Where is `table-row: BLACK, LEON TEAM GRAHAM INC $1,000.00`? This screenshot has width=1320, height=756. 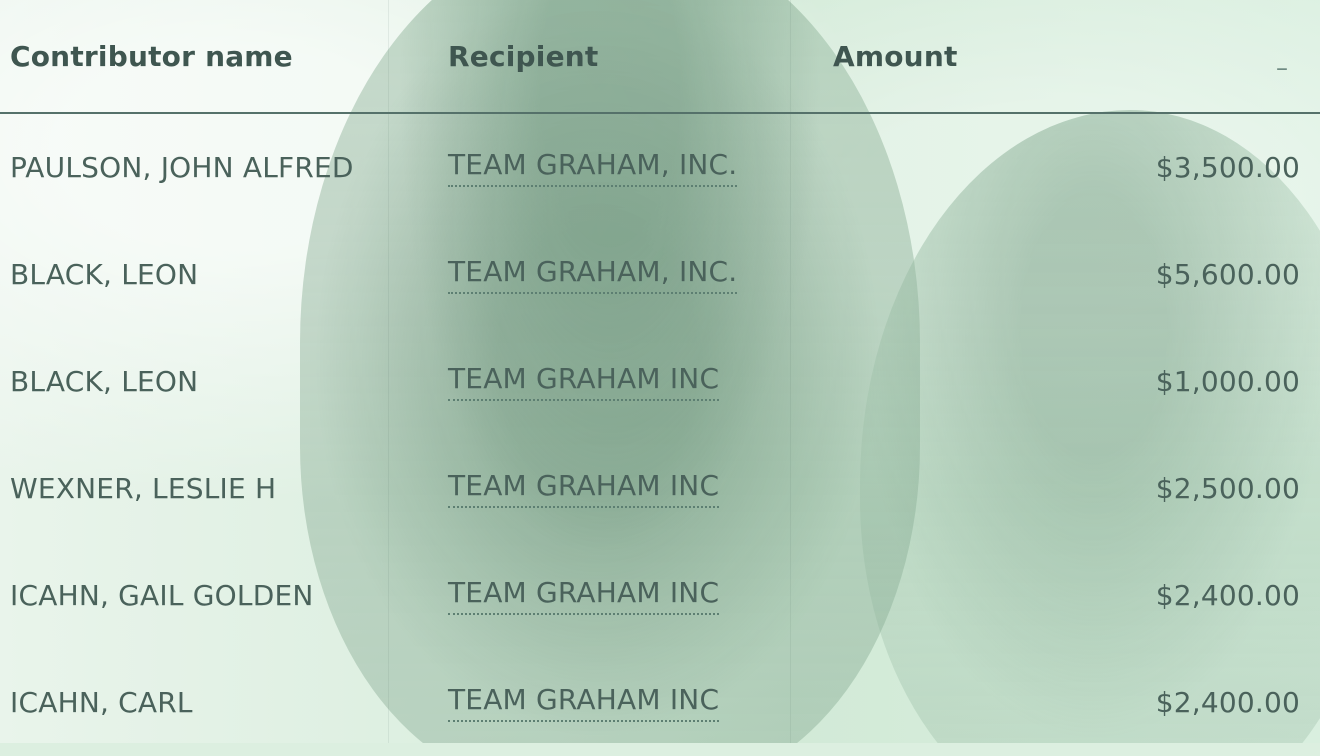
table-row: BLACK, LEON TEAM GRAHAM INC $1,000.00 is located at coordinates (660, 381).